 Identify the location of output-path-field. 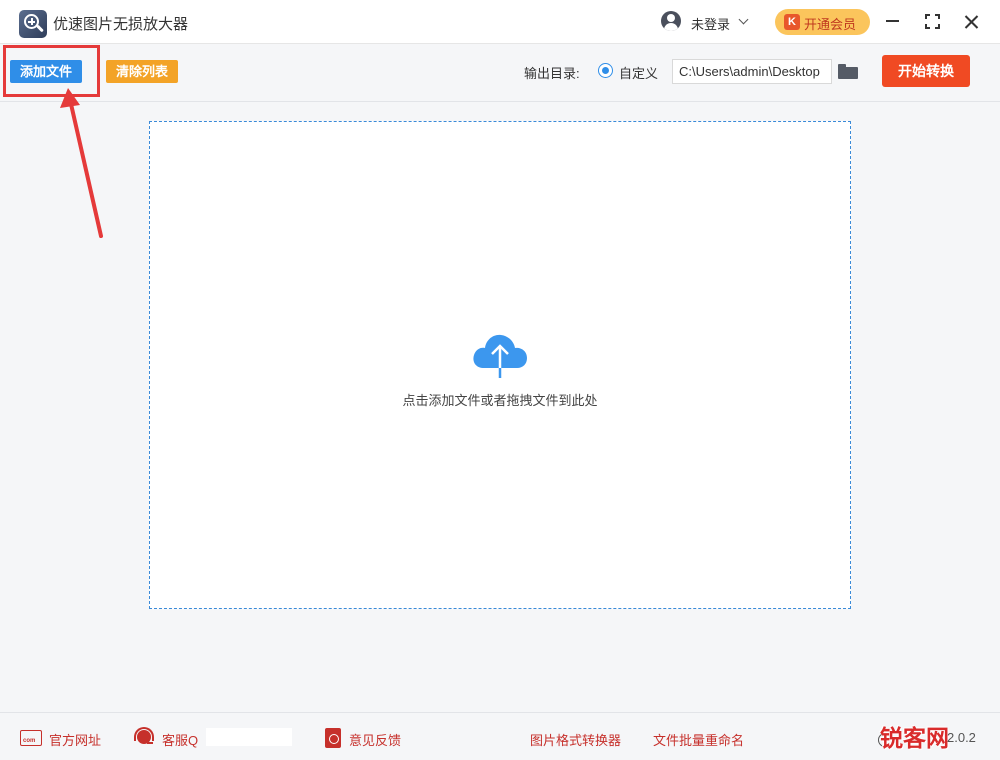
(752, 71).